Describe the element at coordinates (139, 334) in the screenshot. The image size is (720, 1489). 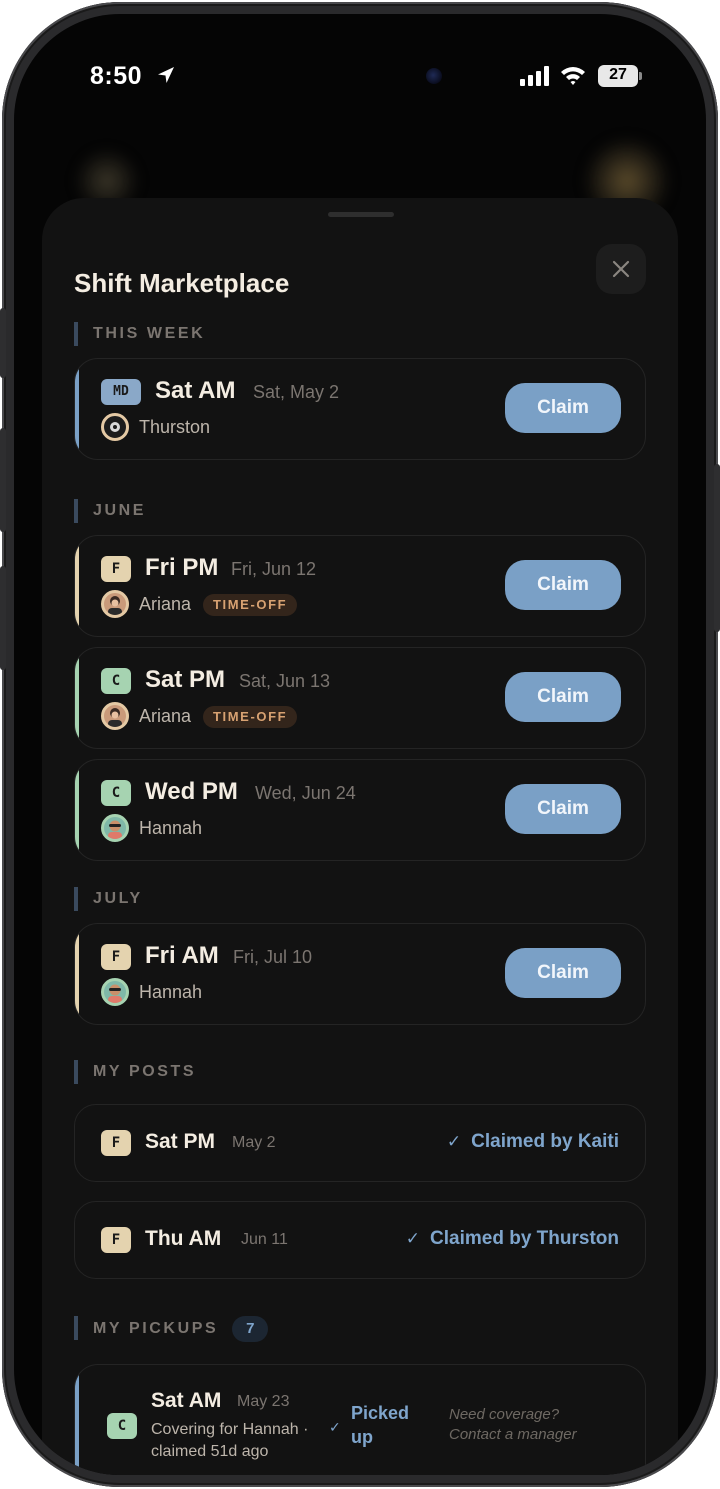
I see `section-this-week: THIS WEEK` at that location.